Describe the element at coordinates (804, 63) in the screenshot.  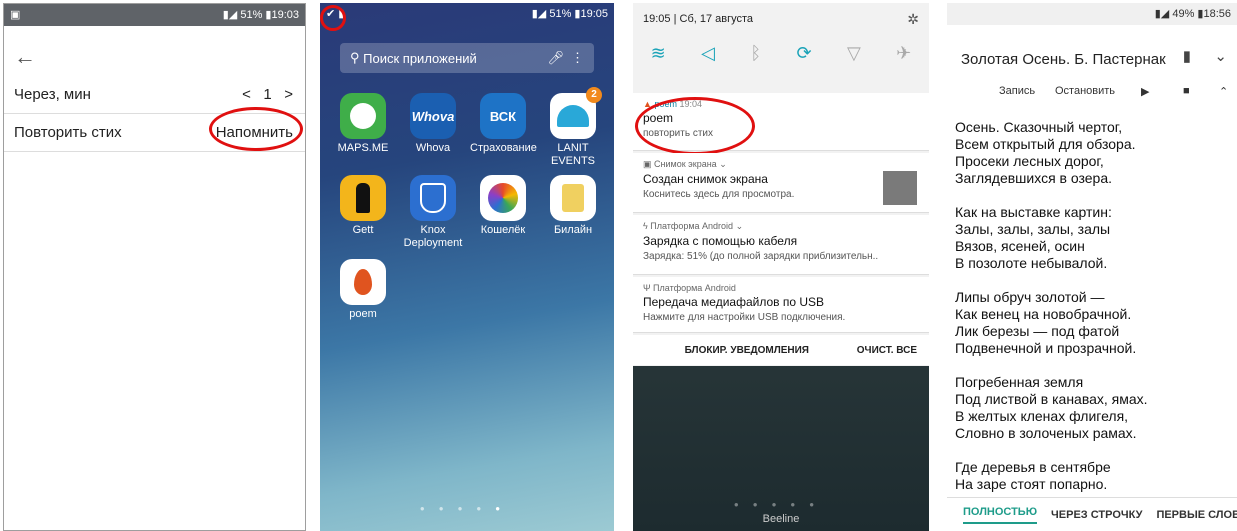
I see `rotate-icon: ⟳` at that location.